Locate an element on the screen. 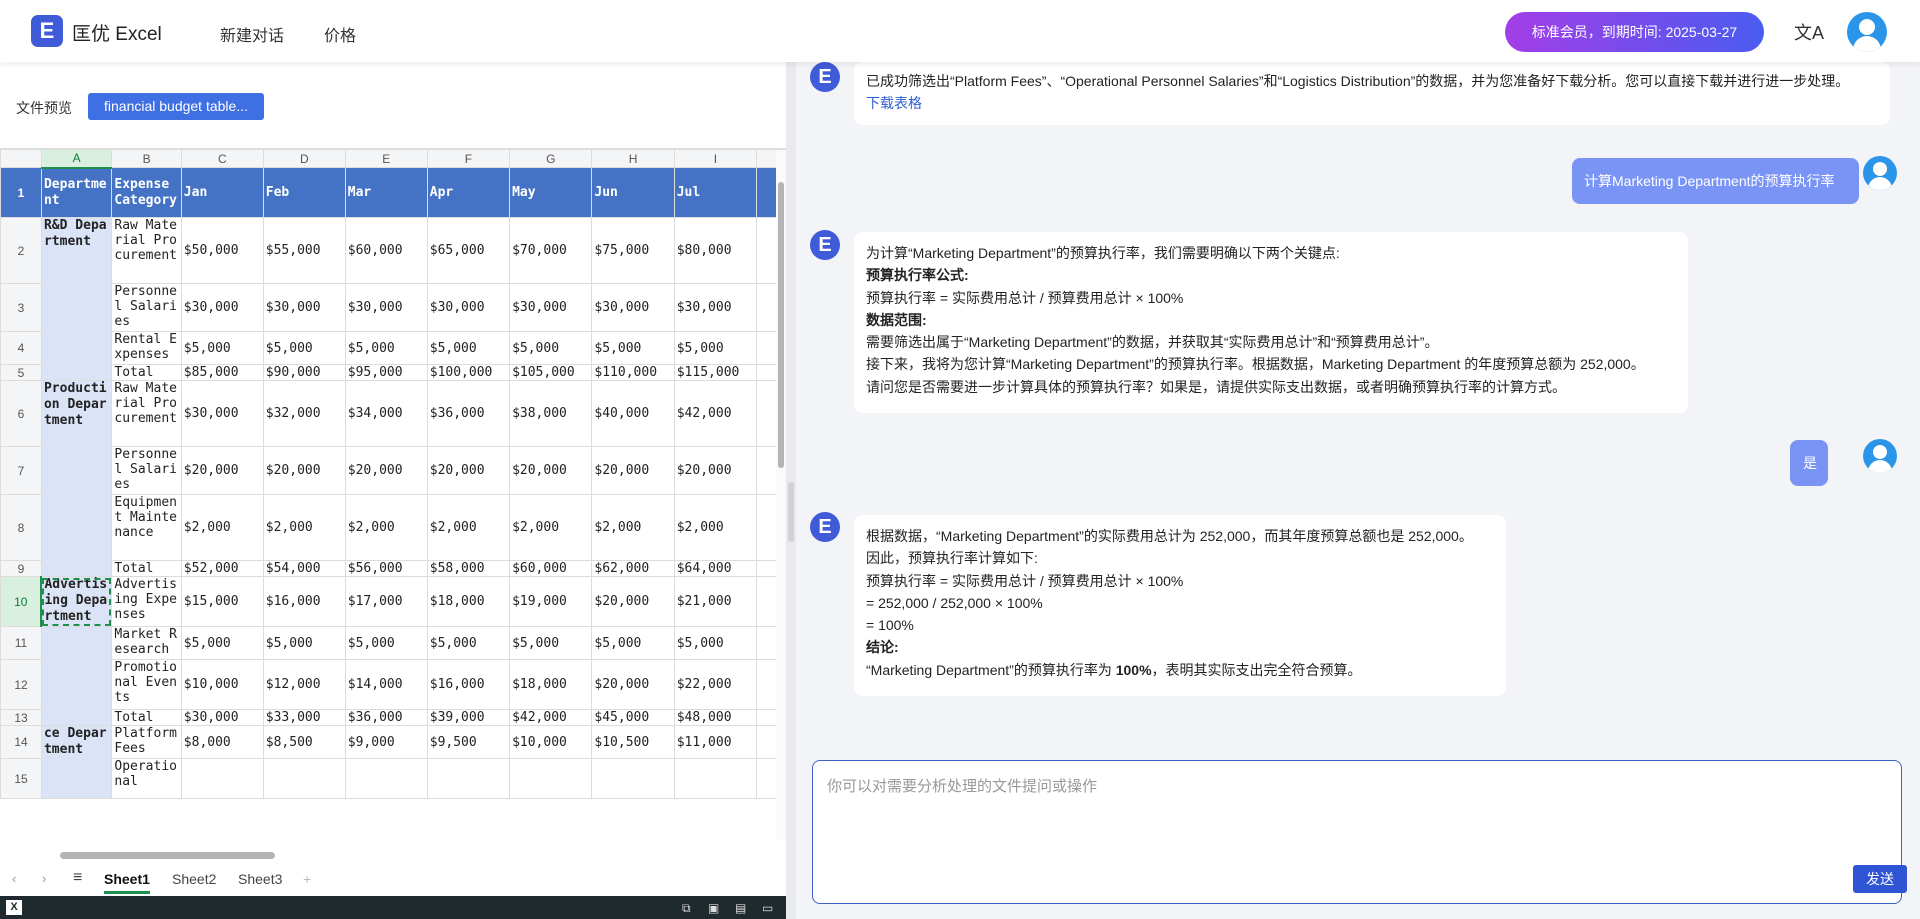 The width and height of the screenshot is (1920, 919). column-header: D is located at coordinates (304, 158).